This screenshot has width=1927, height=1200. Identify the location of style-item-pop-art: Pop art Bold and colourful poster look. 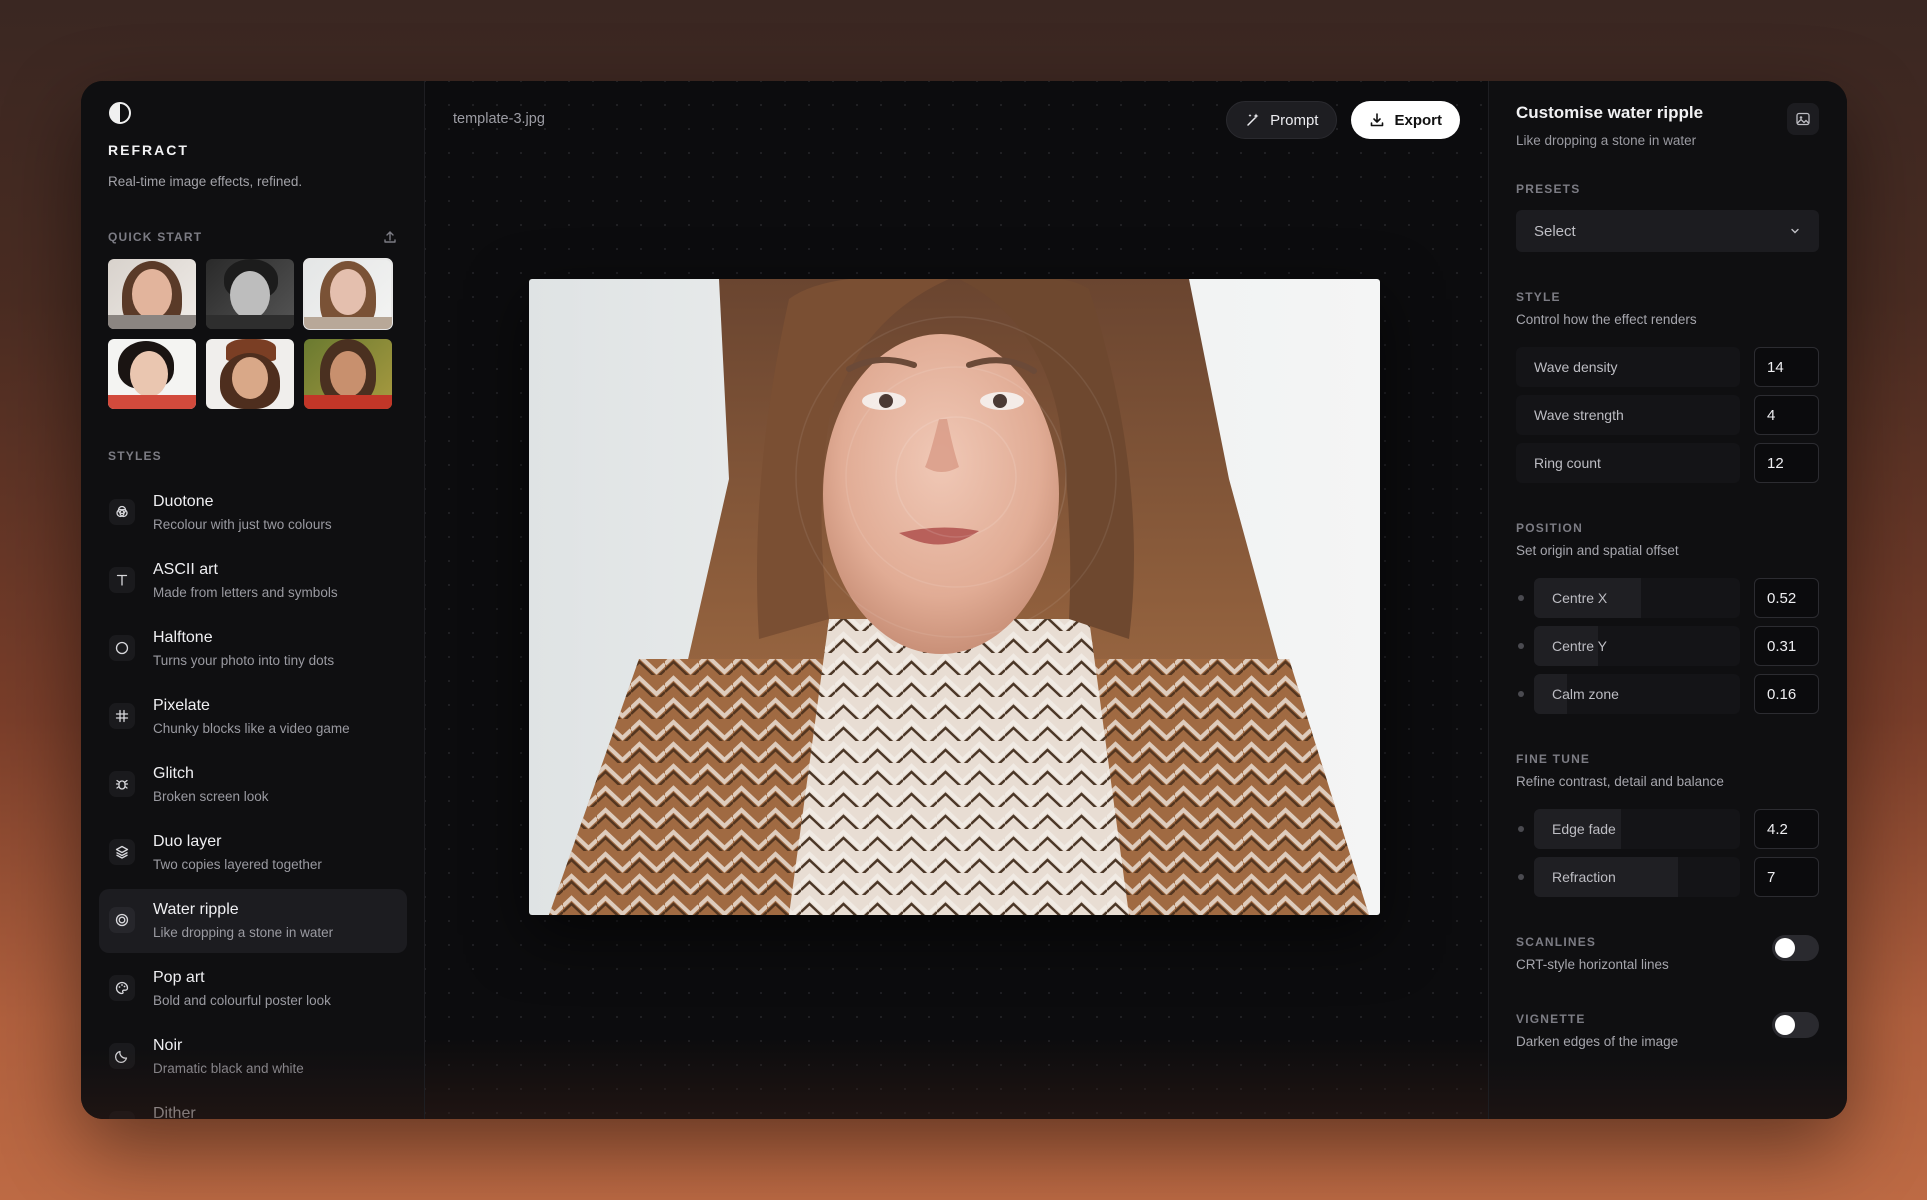
(253, 989).